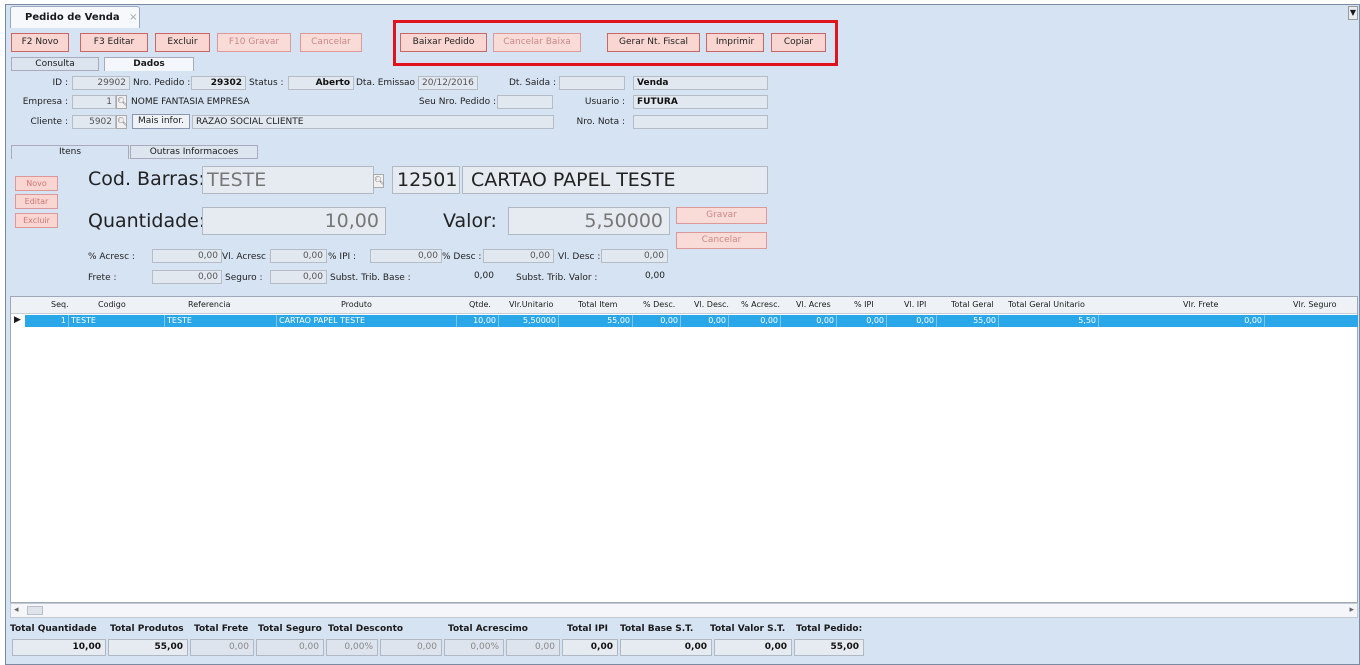 Image resolution: width=1360 pixels, height=665 pixels. Describe the element at coordinates (194, 152) in the screenshot. I see `tab-outras-informacoes: Outras Informacoes` at that location.